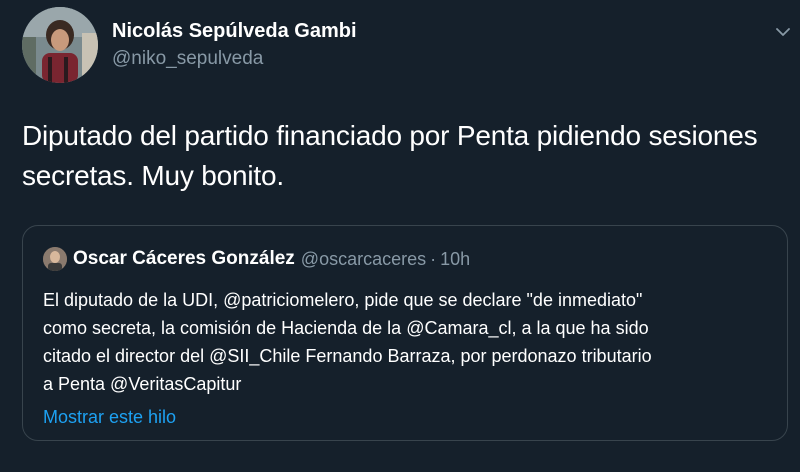  What do you see at coordinates (234, 31) in the screenshot?
I see `author-display-name: Nicolás Sepúlveda Gambi` at bounding box center [234, 31].